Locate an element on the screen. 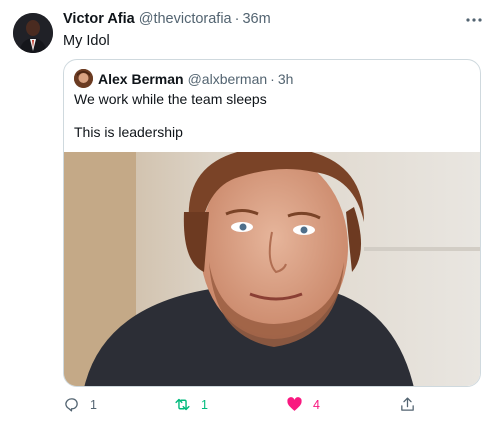 Image resolution: width=500 pixels, height=432 pixels. quoted-tweet-text-line-2: This is leadership is located at coordinates (128, 132).